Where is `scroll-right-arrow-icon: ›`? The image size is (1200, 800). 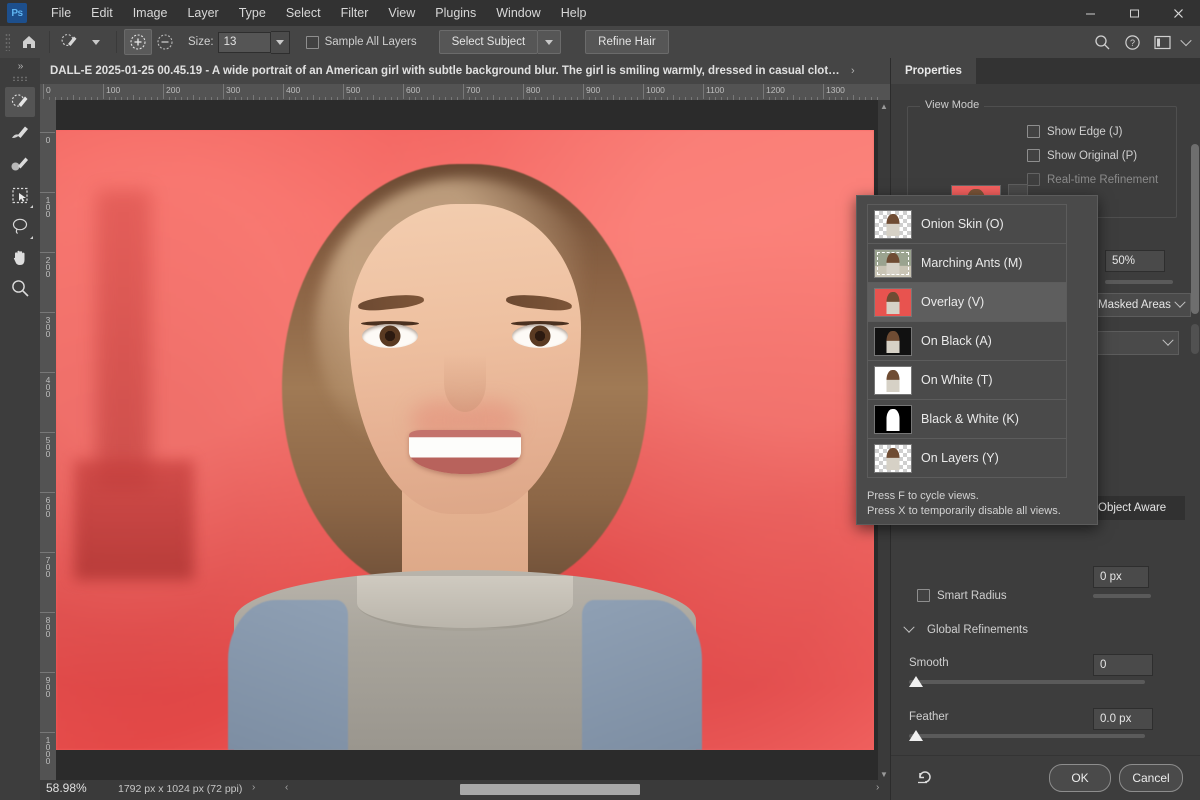
scroll-right-arrow-icon: › is located at coordinates (877, 787).